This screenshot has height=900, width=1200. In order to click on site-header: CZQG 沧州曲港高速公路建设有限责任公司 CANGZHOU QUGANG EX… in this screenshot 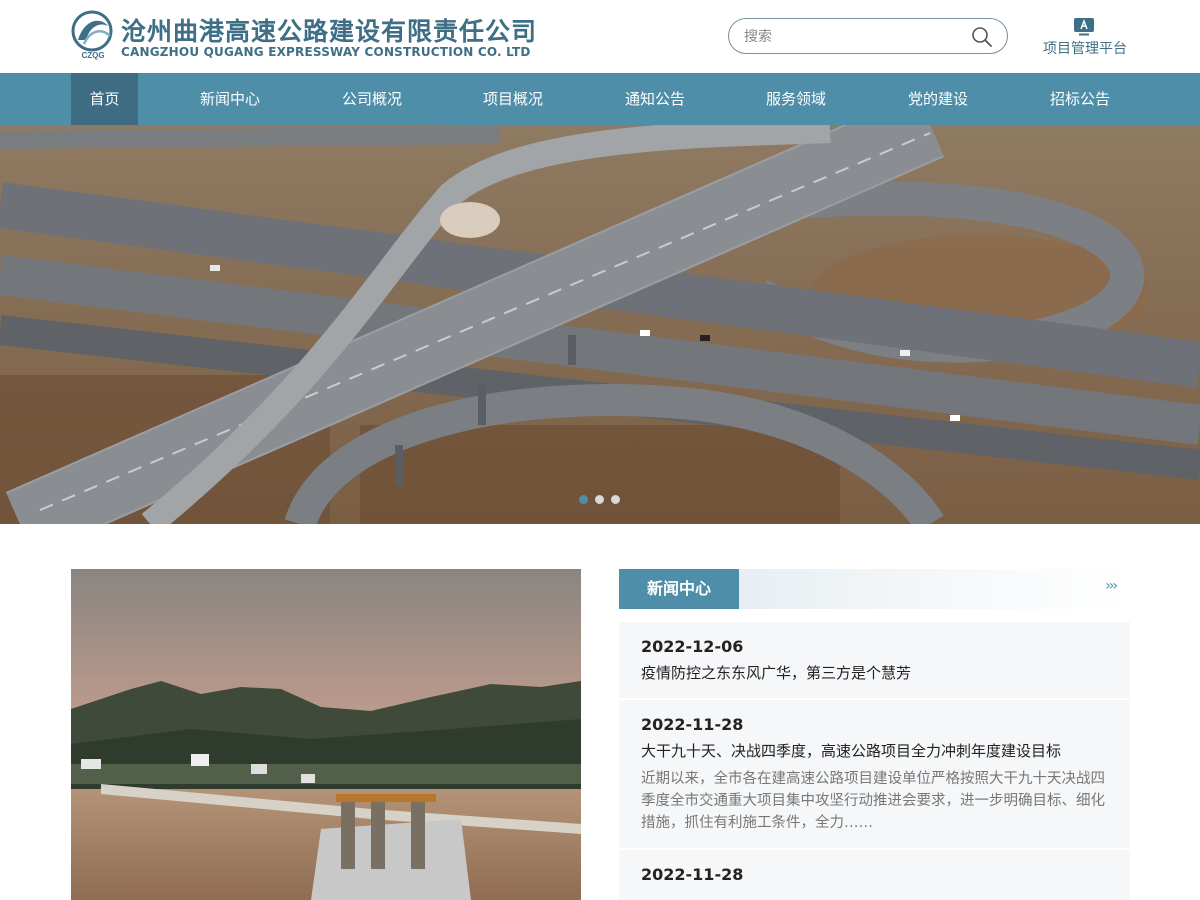, I will do `click(600, 36)`.